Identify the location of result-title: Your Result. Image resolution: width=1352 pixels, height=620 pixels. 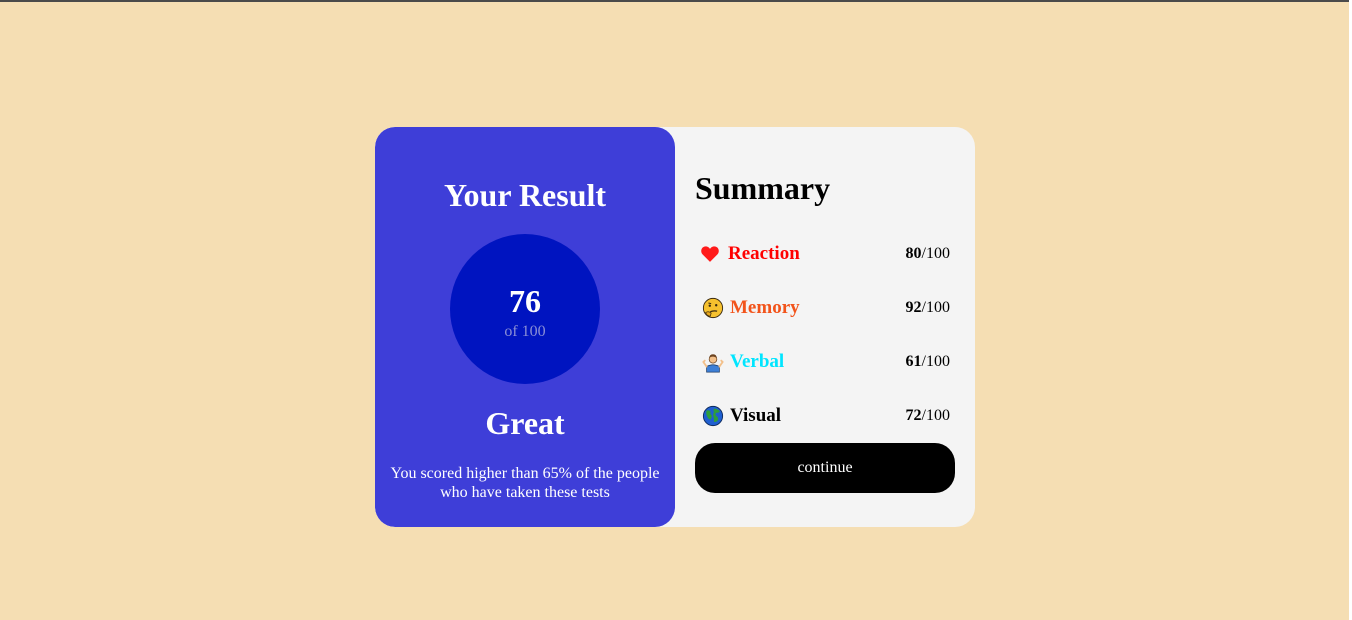
(525, 195).